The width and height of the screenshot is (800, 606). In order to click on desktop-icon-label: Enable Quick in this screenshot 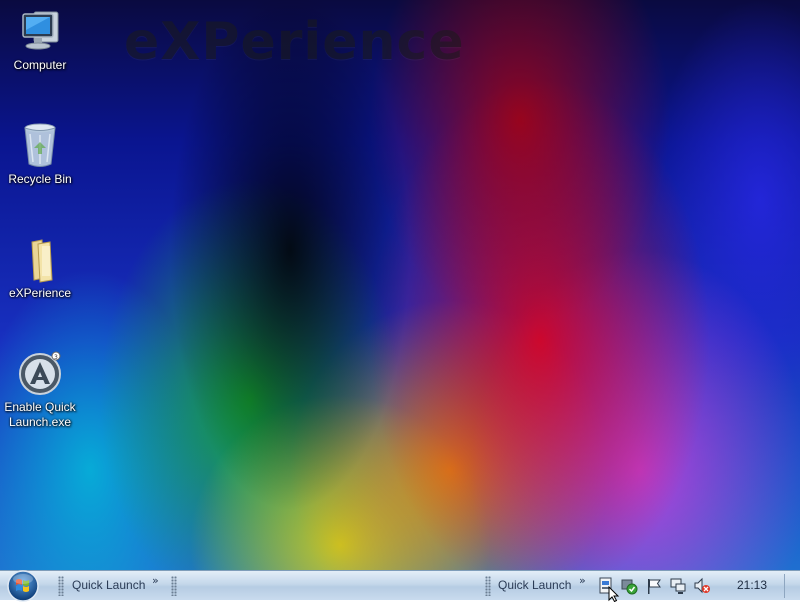, I will do `click(40, 407)`.